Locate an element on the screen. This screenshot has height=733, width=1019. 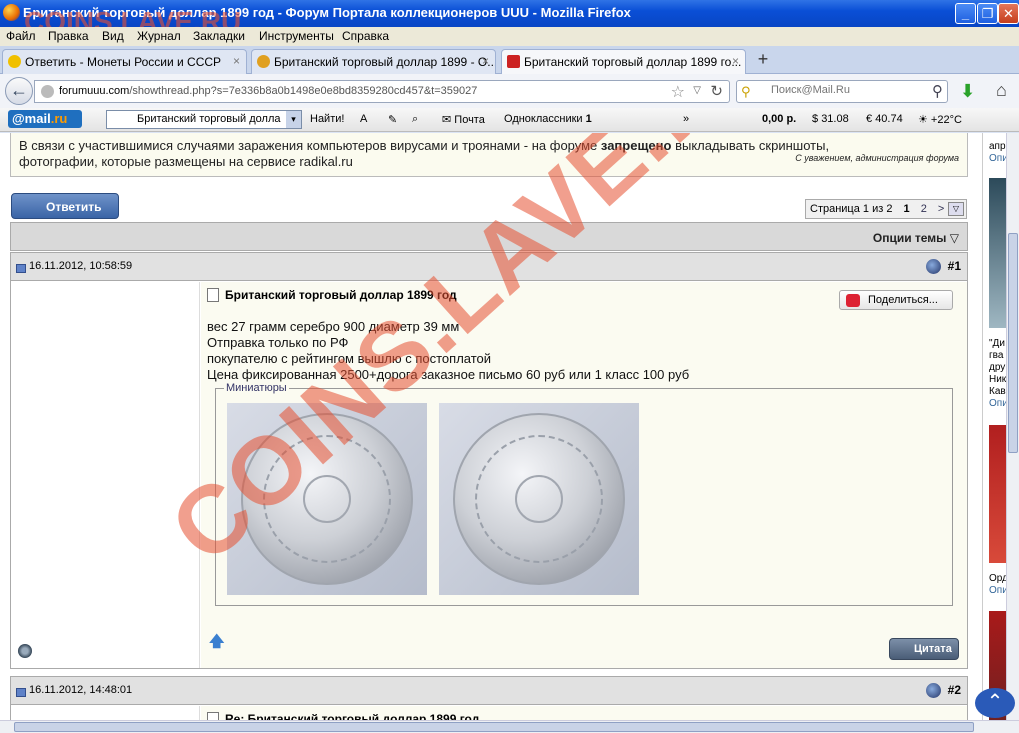
notice-bold: запрещено is located at coordinates (636, 145).